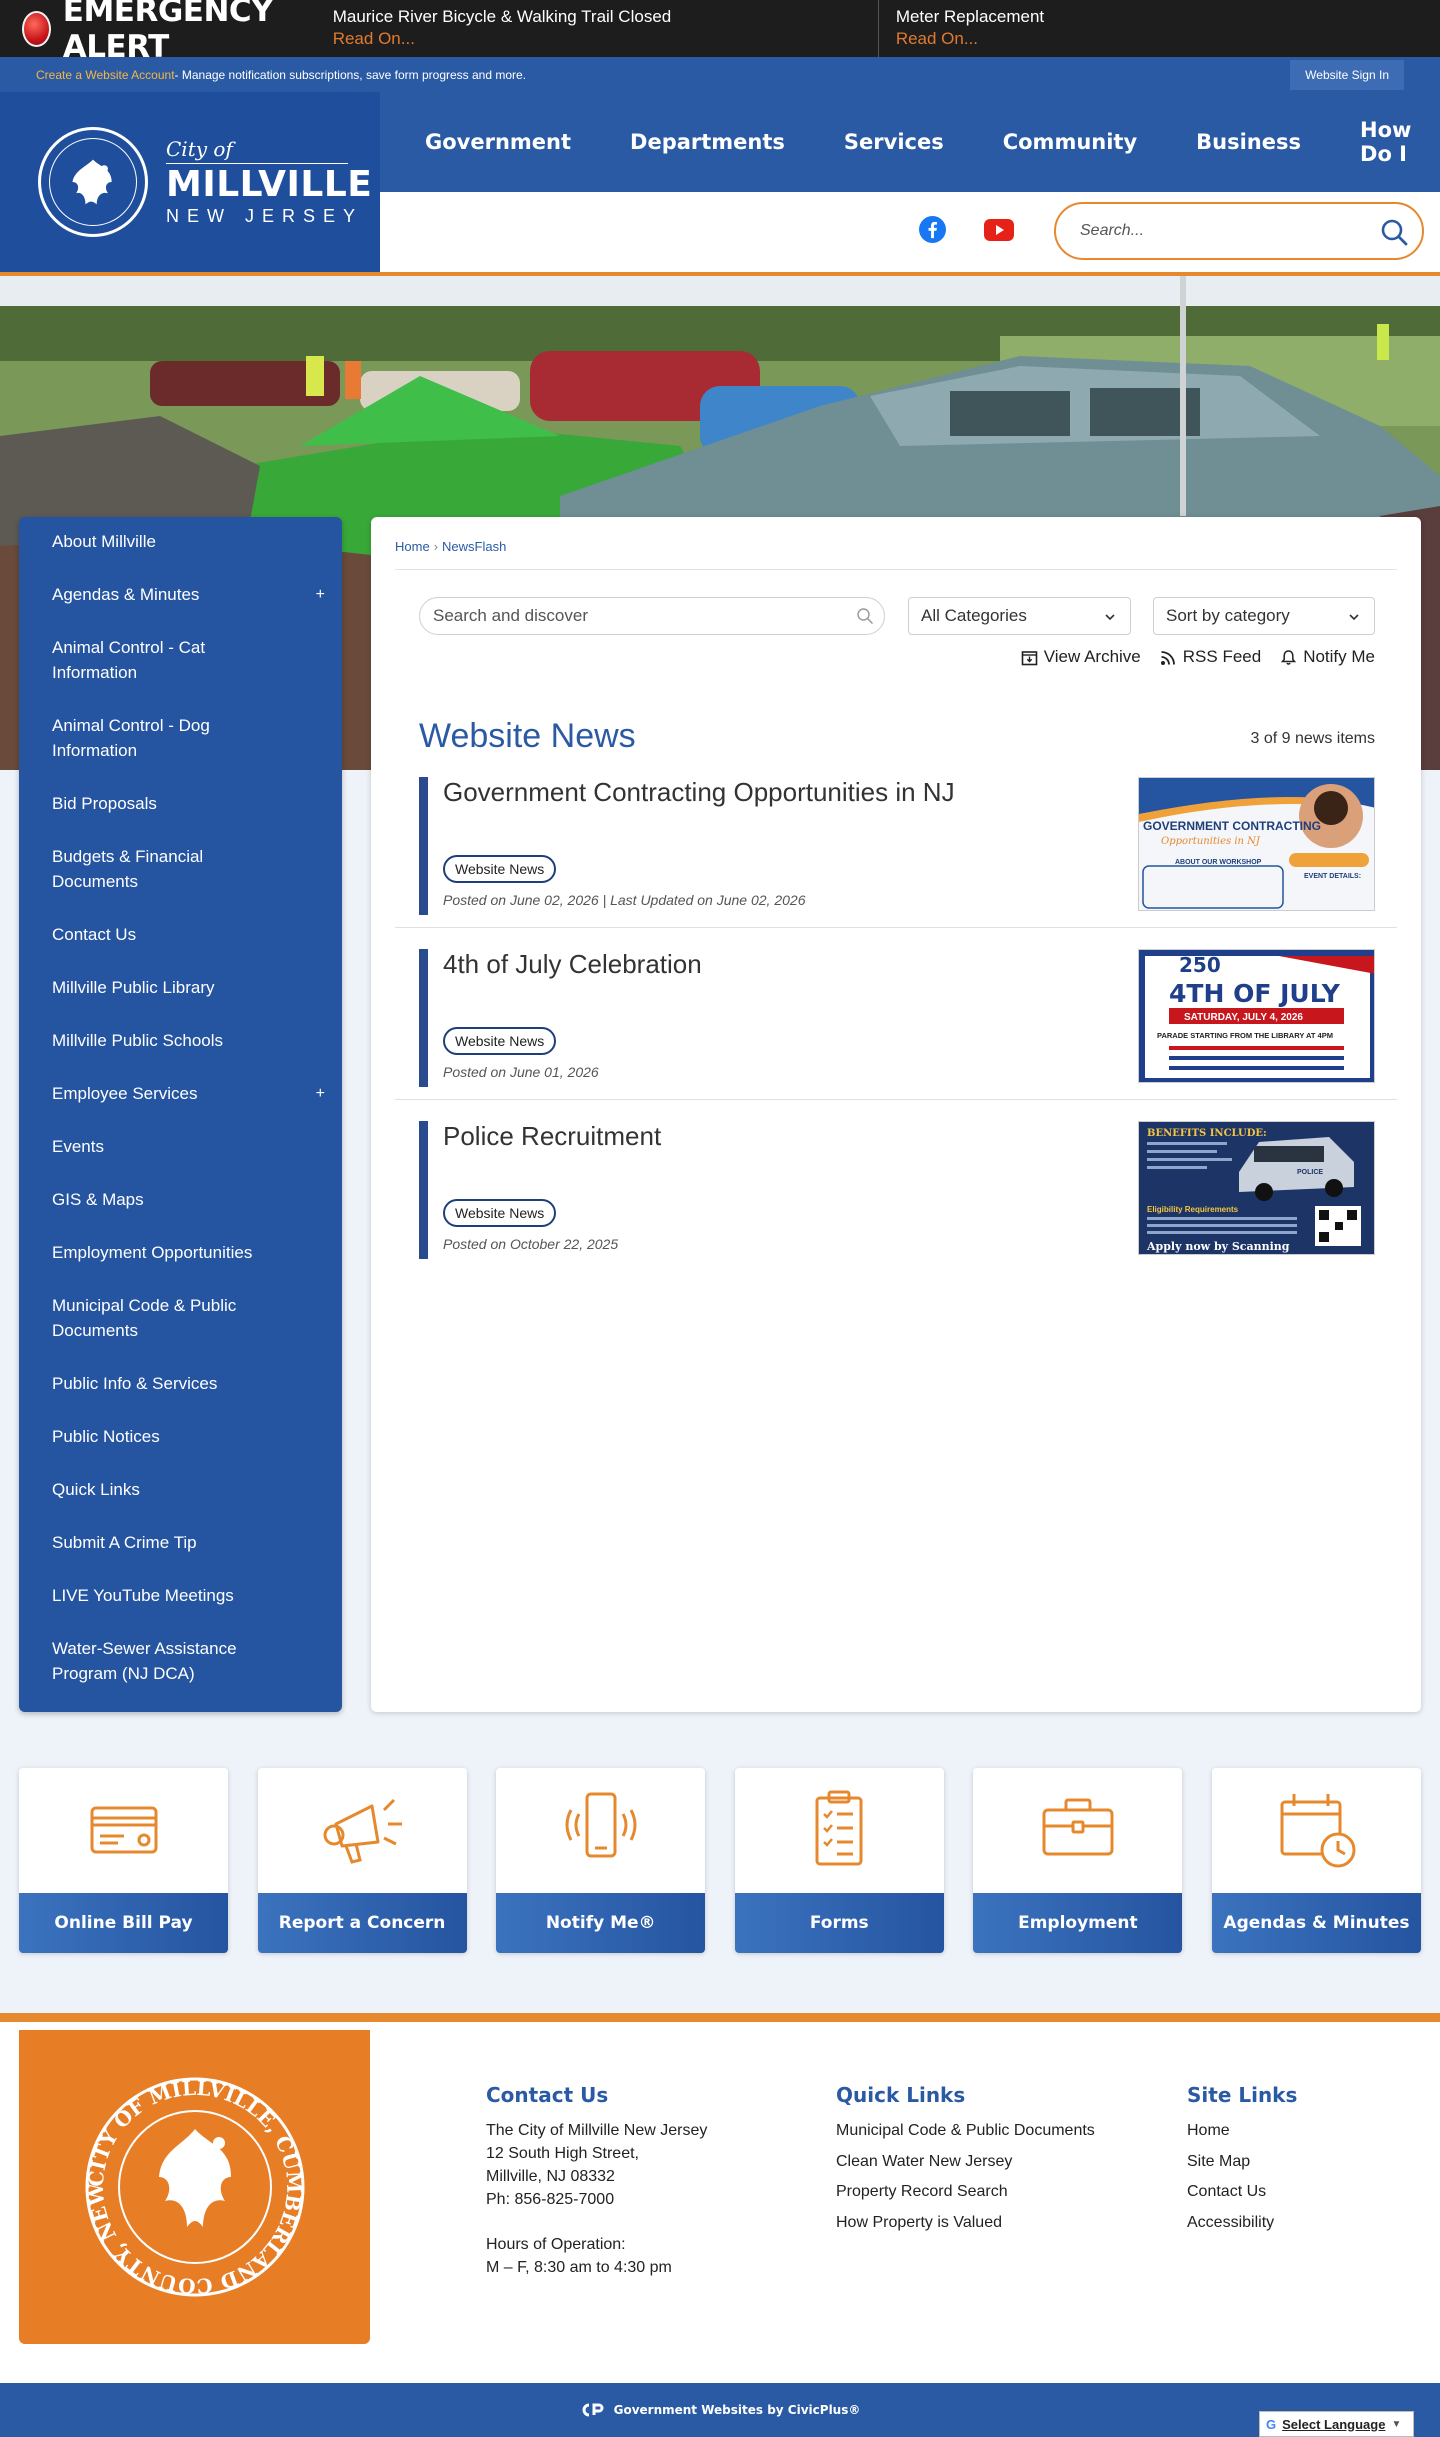 The image size is (1440, 2437). Describe the element at coordinates (180, 1383) in the screenshot. I see `sidebar-item-public-info: Public Info & Services` at that location.